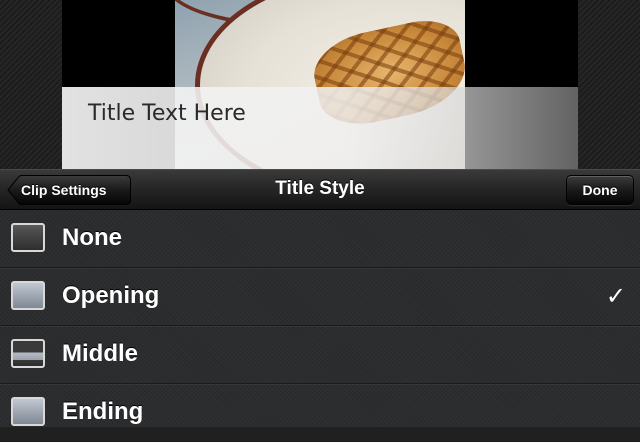 The width and height of the screenshot is (640, 442). What do you see at coordinates (167, 113) in the screenshot?
I see `title-preview-text: Title Text Here` at bounding box center [167, 113].